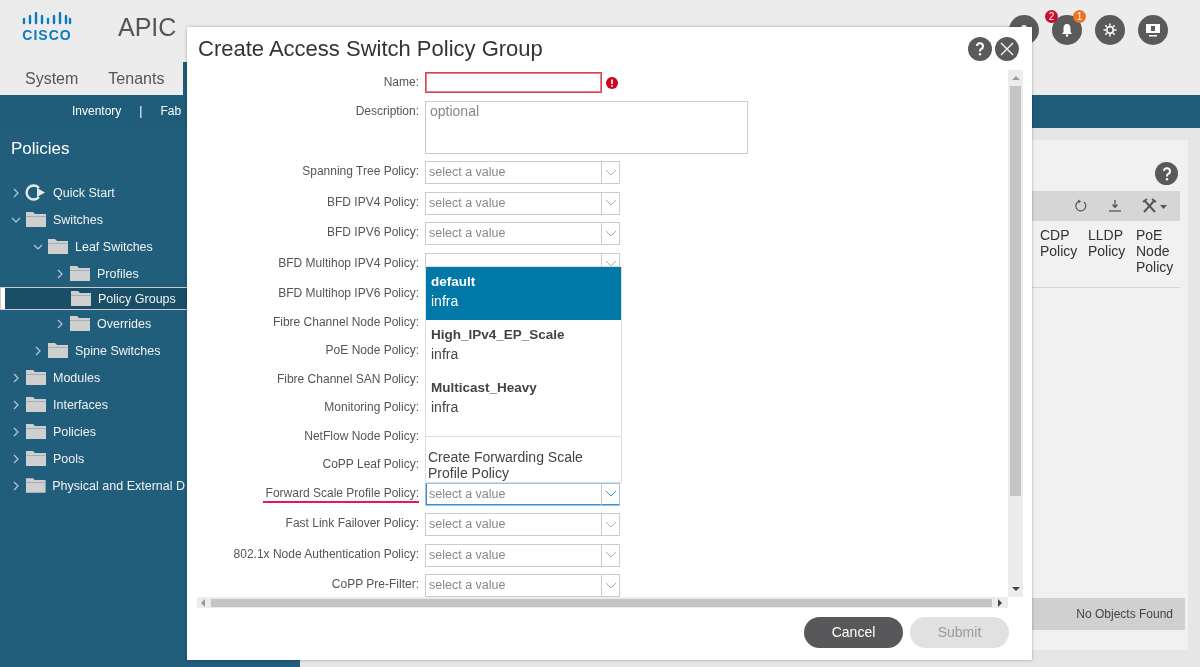  What do you see at coordinates (602, 602) in the screenshot?
I see `horizontal-scrollbar` at bounding box center [602, 602].